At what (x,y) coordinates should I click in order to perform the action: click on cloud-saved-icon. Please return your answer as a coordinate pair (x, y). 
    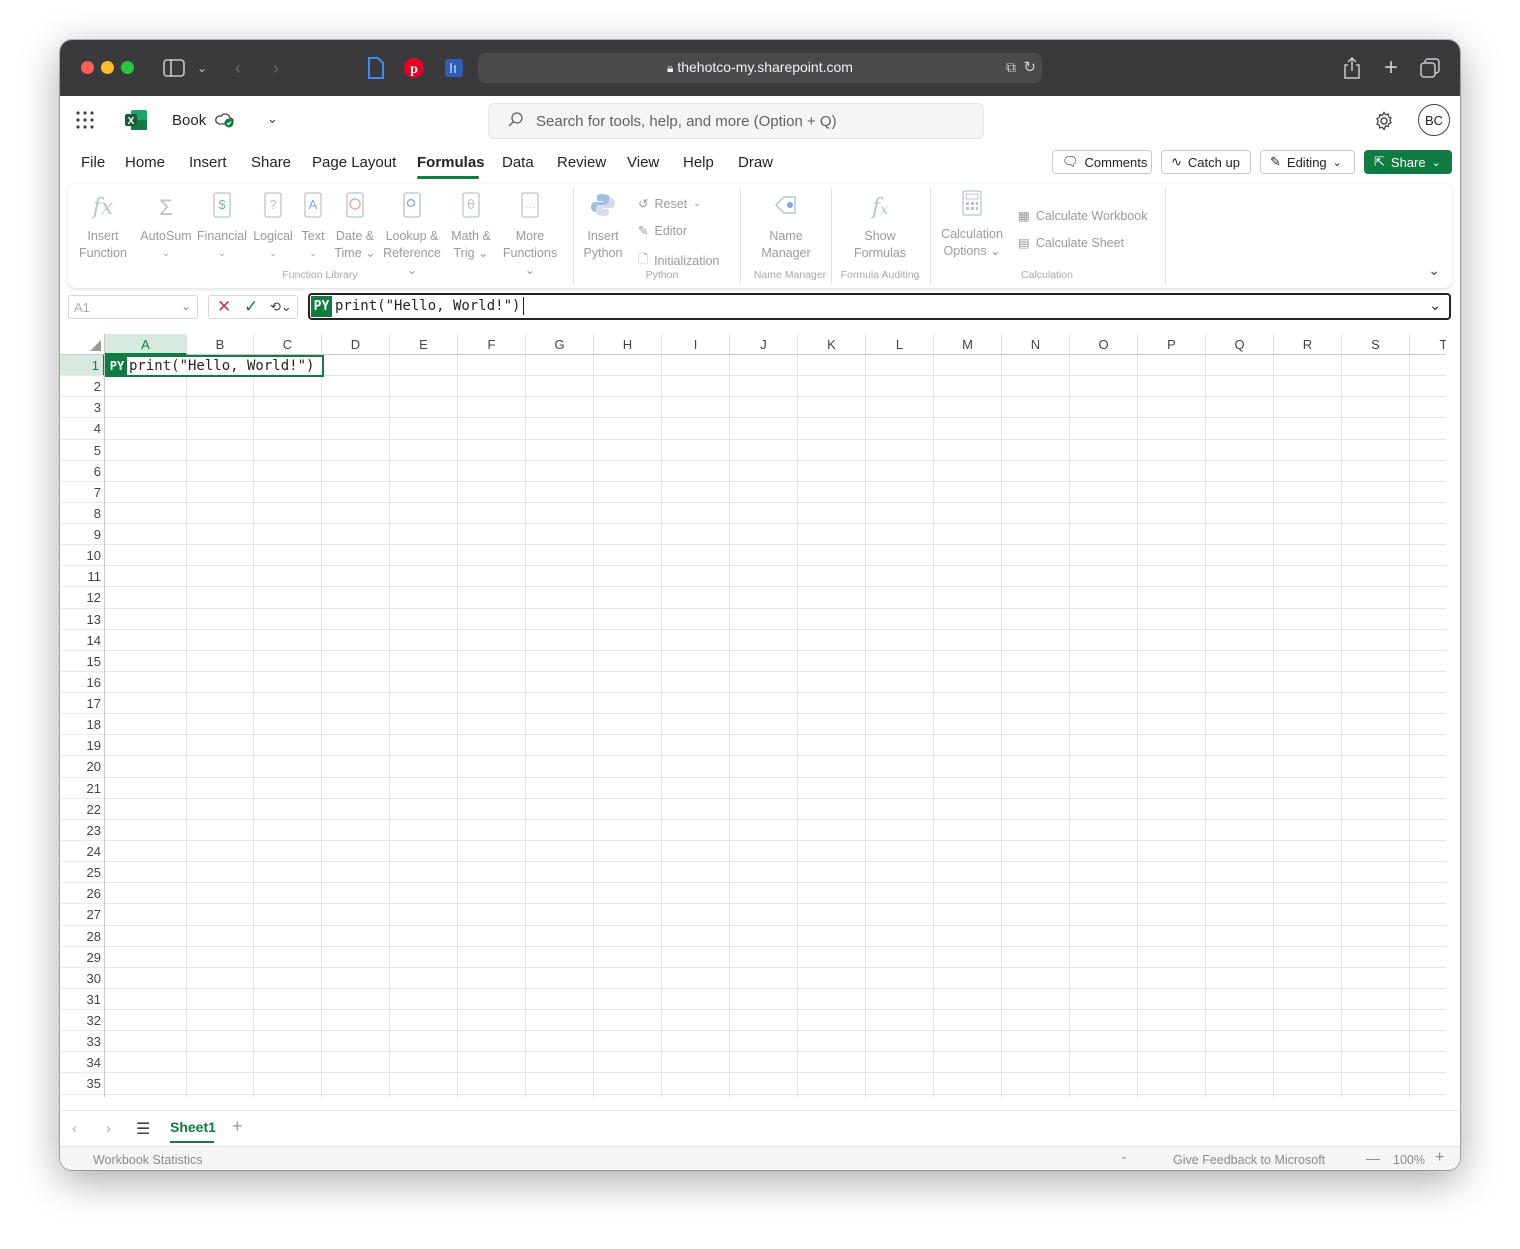
    Looking at the image, I should click on (225, 122).